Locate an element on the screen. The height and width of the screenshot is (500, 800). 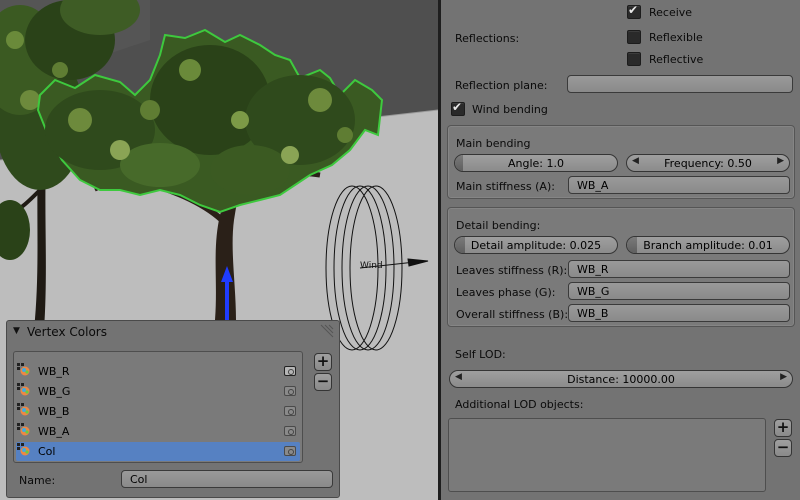
receive-checkbox is located at coordinates (634, 11).